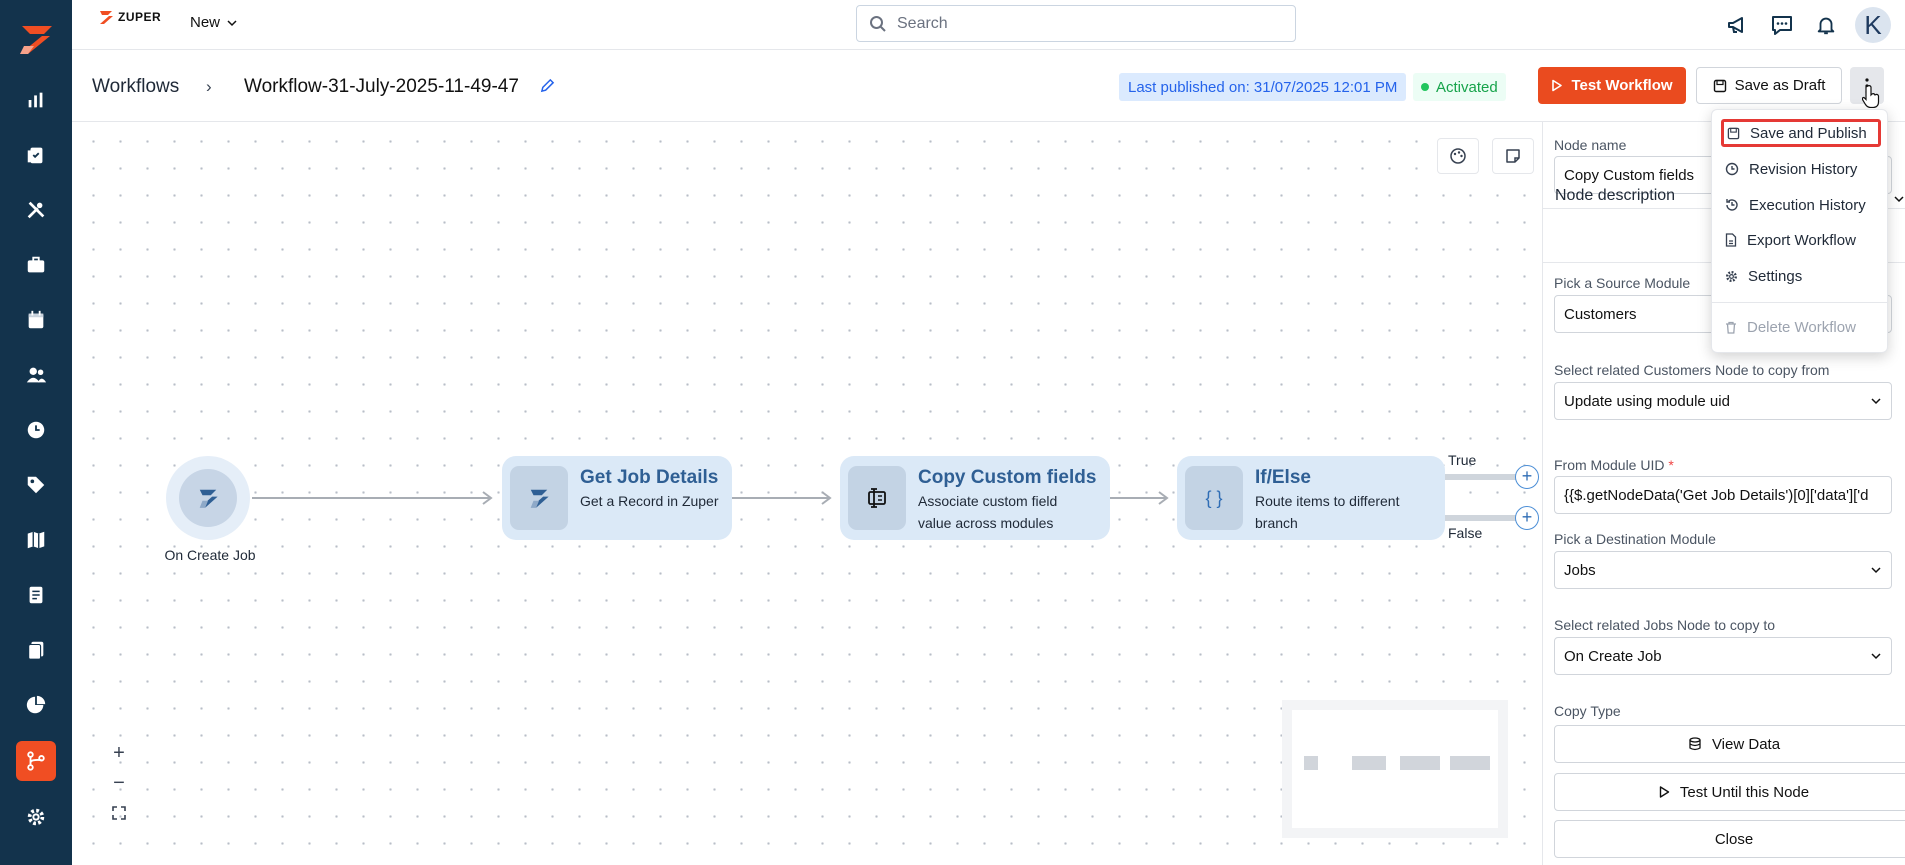 The image size is (1905, 865). I want to click on node-title: Copy Custom fields, so click(1007, 477).